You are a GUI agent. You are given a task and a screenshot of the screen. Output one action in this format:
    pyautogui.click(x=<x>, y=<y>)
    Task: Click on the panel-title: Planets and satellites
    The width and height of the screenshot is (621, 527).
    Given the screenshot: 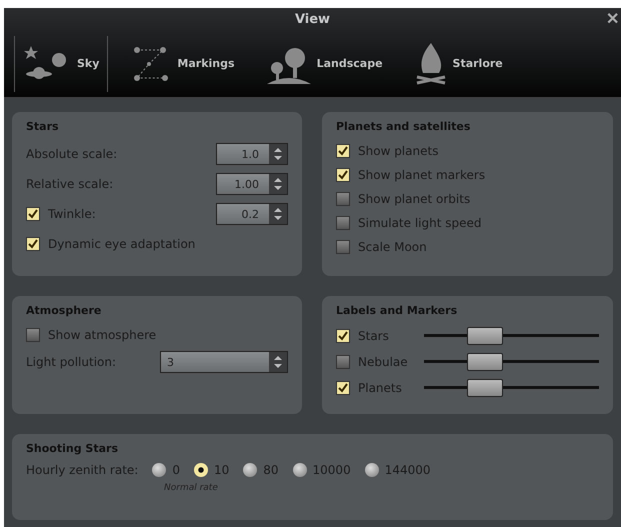 What is the action you would take?
    pyautogui.click(x=404, y=126)
    